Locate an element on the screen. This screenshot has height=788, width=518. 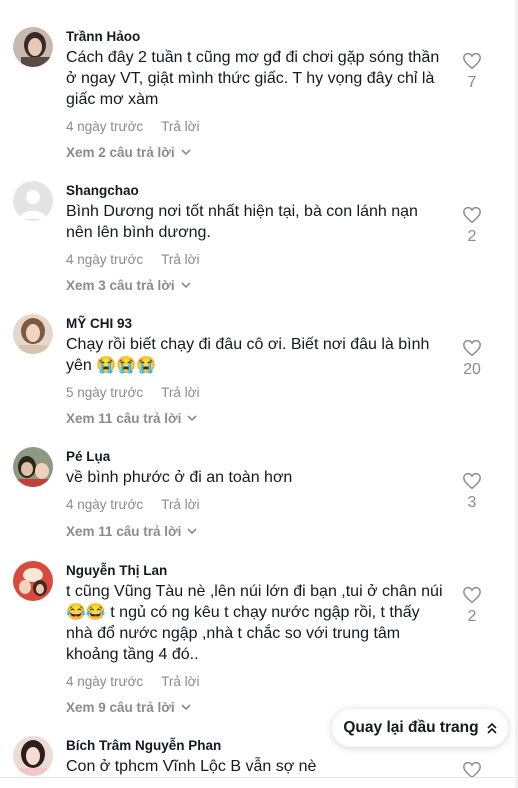
like-button: 7 is located at coordinates (472, 72).